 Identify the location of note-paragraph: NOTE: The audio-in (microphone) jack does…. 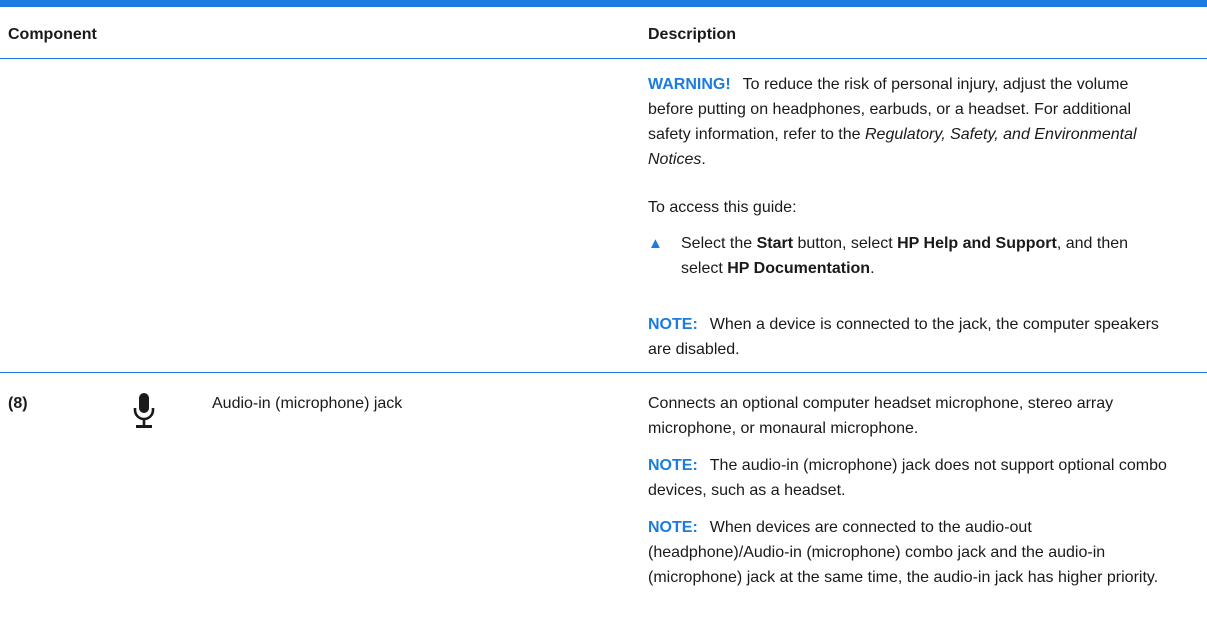
(908, 478).